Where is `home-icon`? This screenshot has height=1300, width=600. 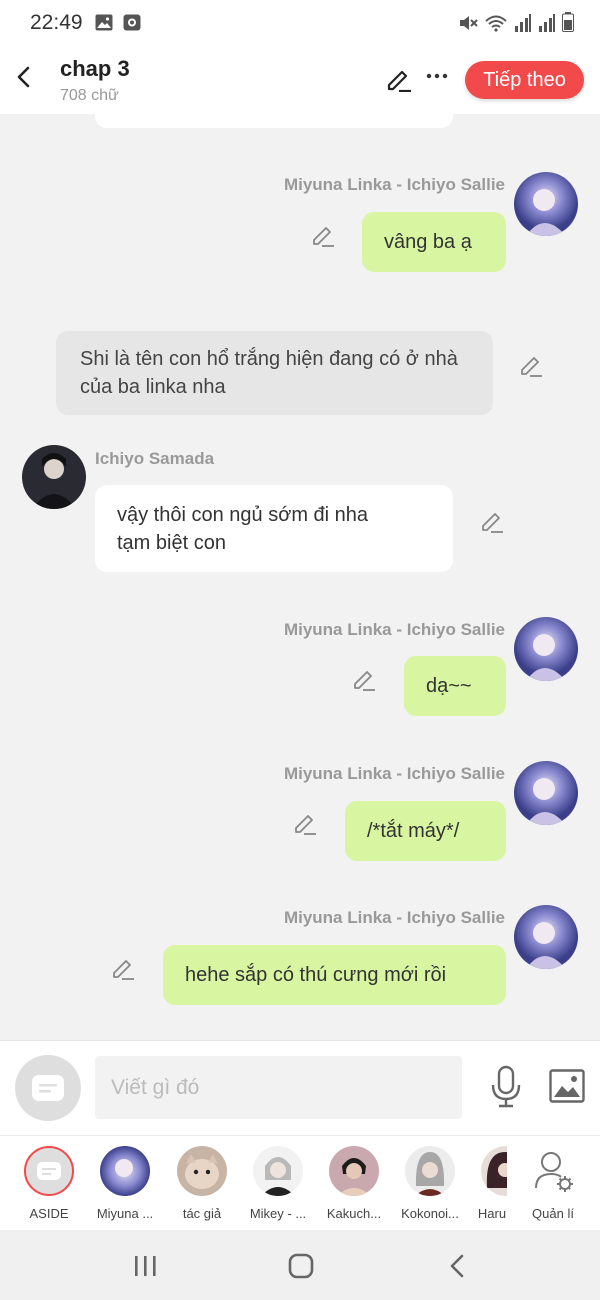
home-icon is located at coordinates (301, 1266).